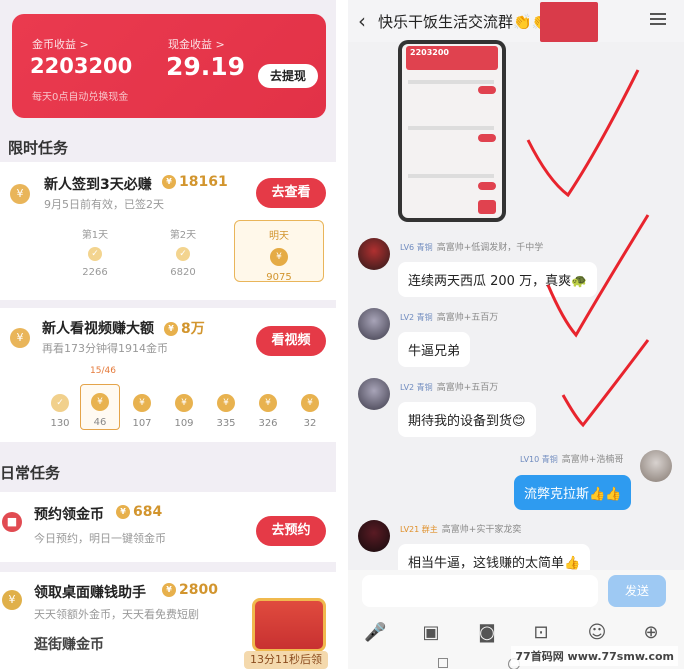 The image size is (684, 669). Describe the element at coordinates (289, 625) in the screenshot. I see `treasure-chest-icon` at that location.